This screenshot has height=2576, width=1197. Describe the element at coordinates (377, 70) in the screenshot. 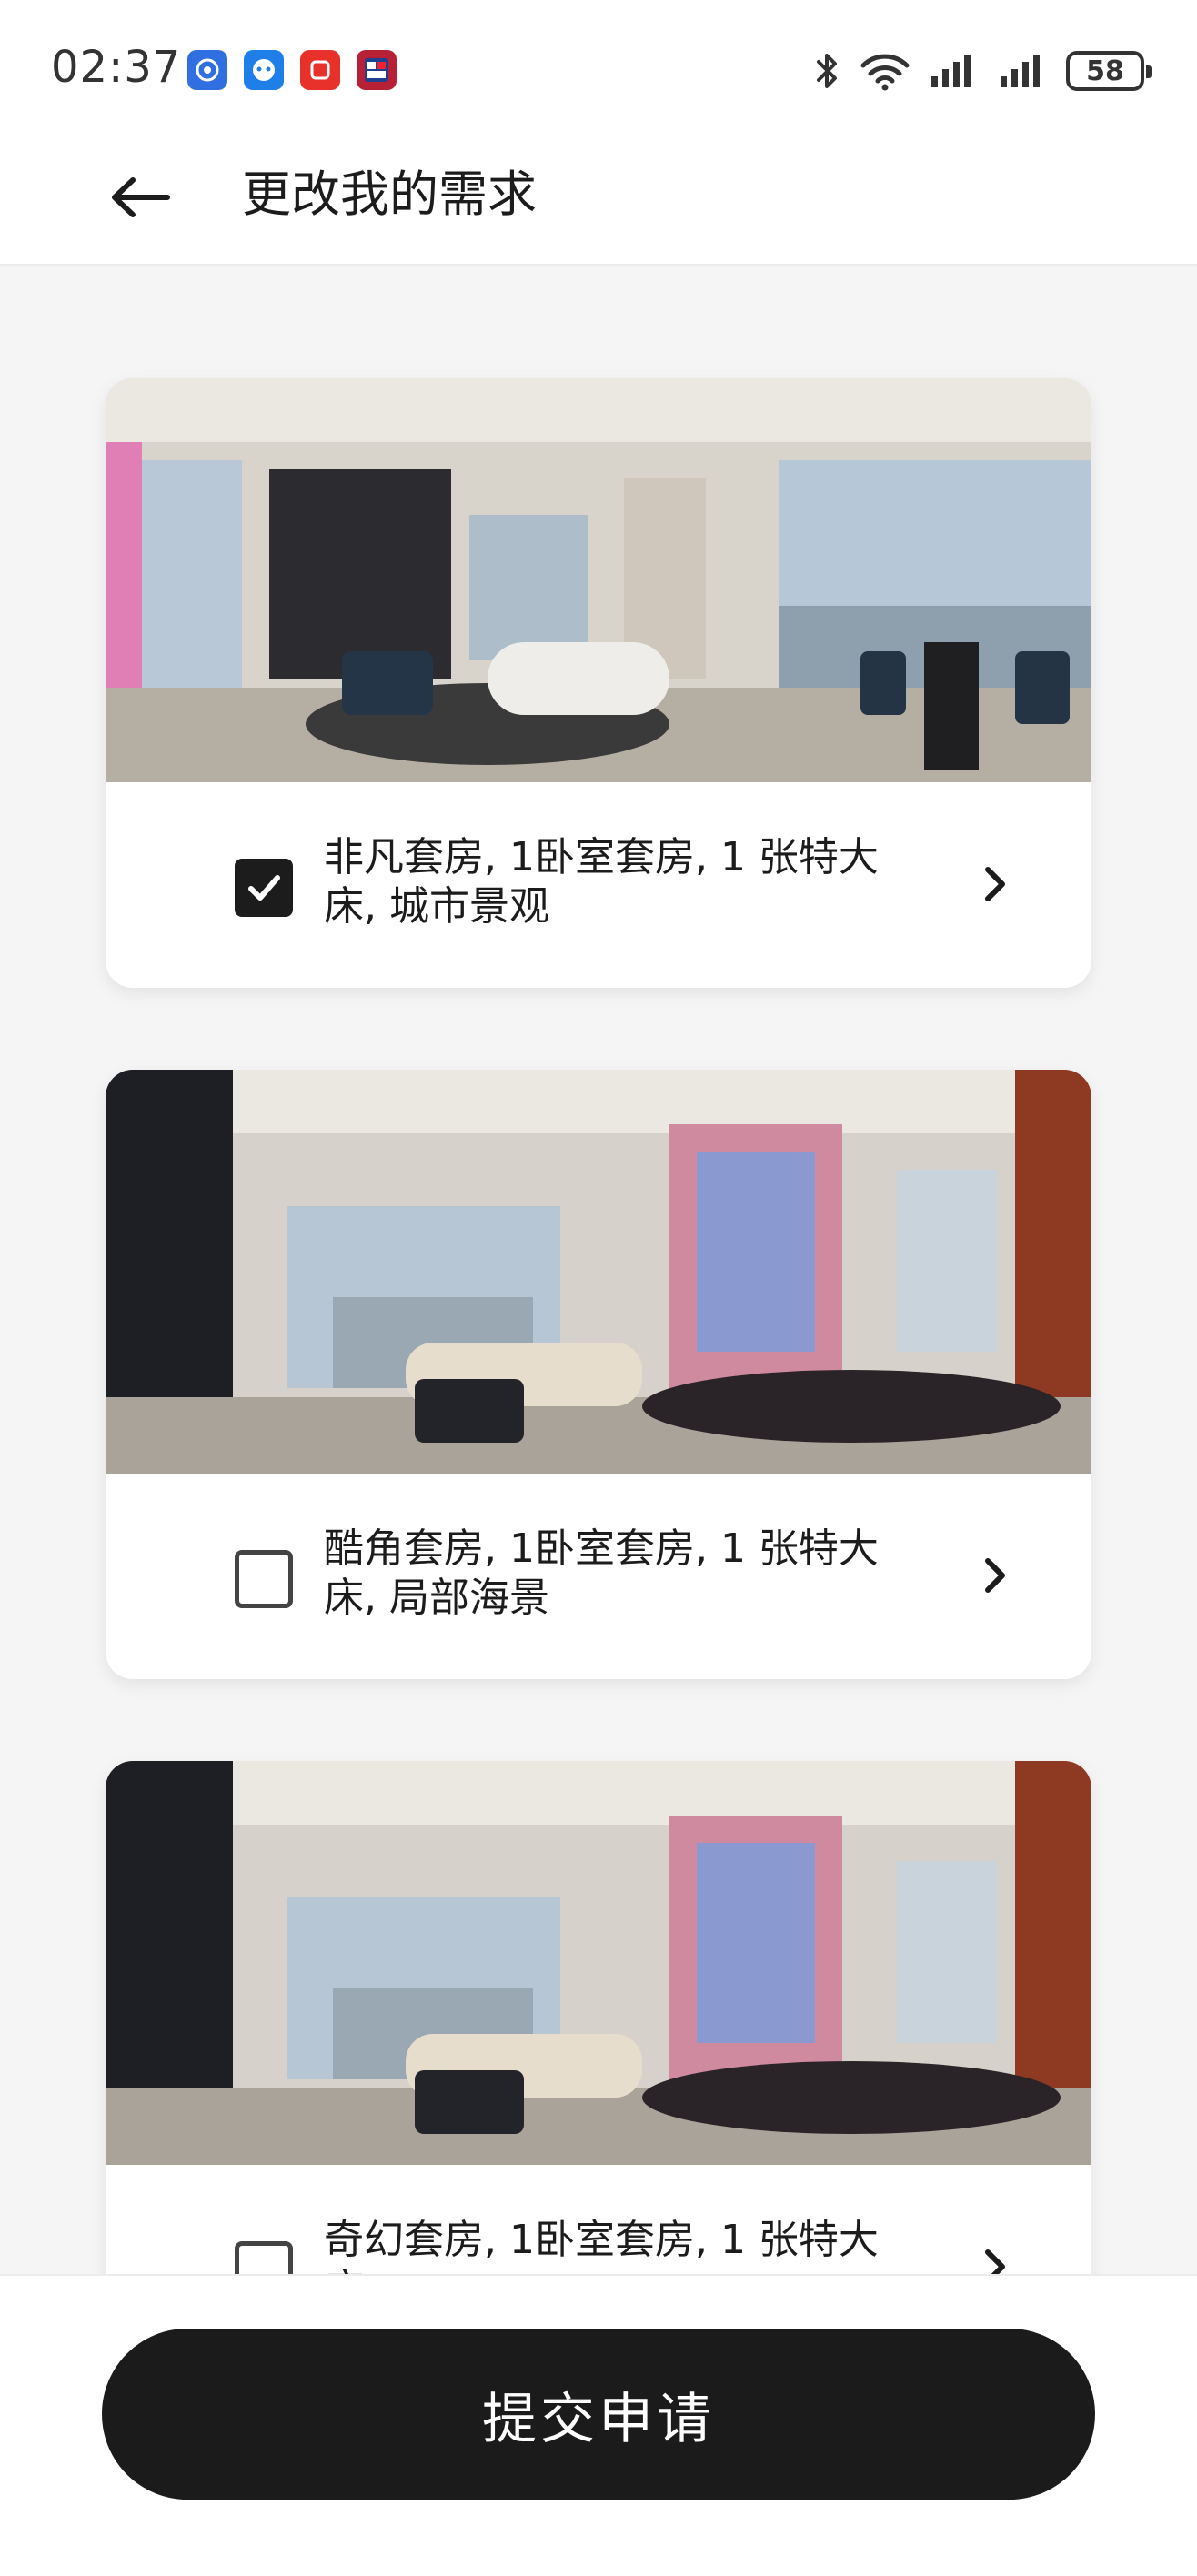

I see `news-app-icon` at that location.